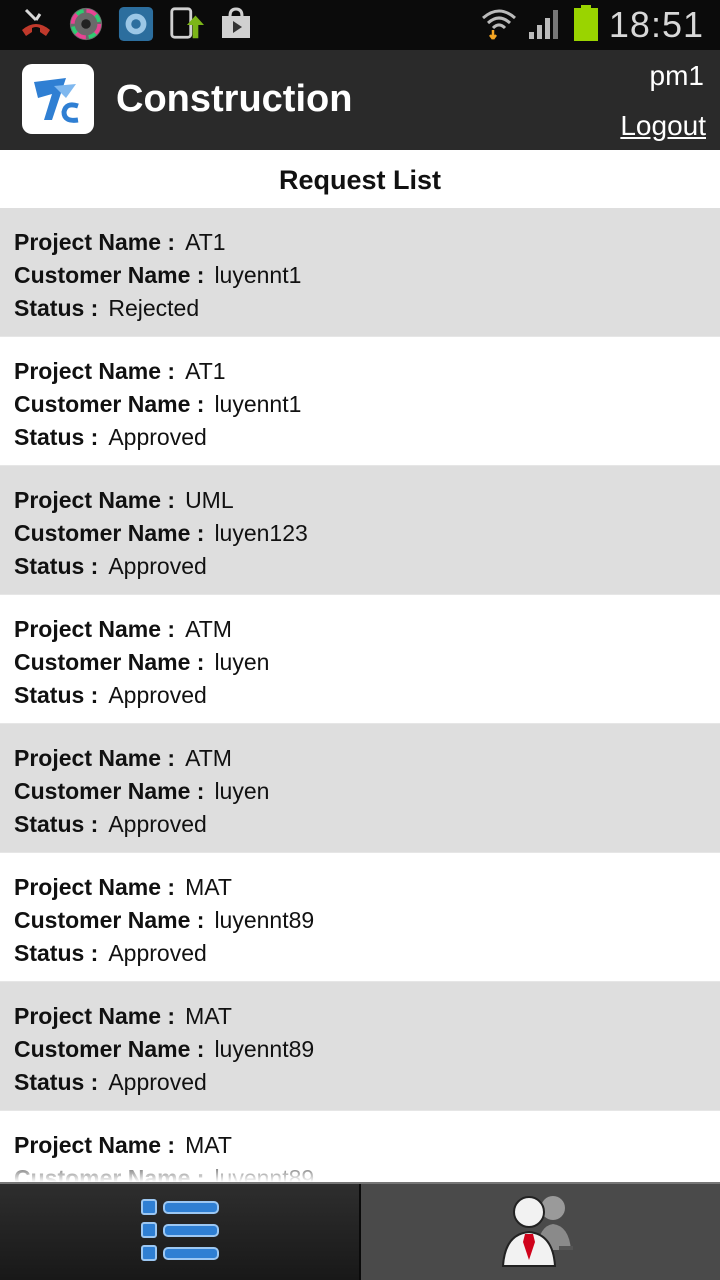  I want to click on logout-link: Logout, so click(663, 126).